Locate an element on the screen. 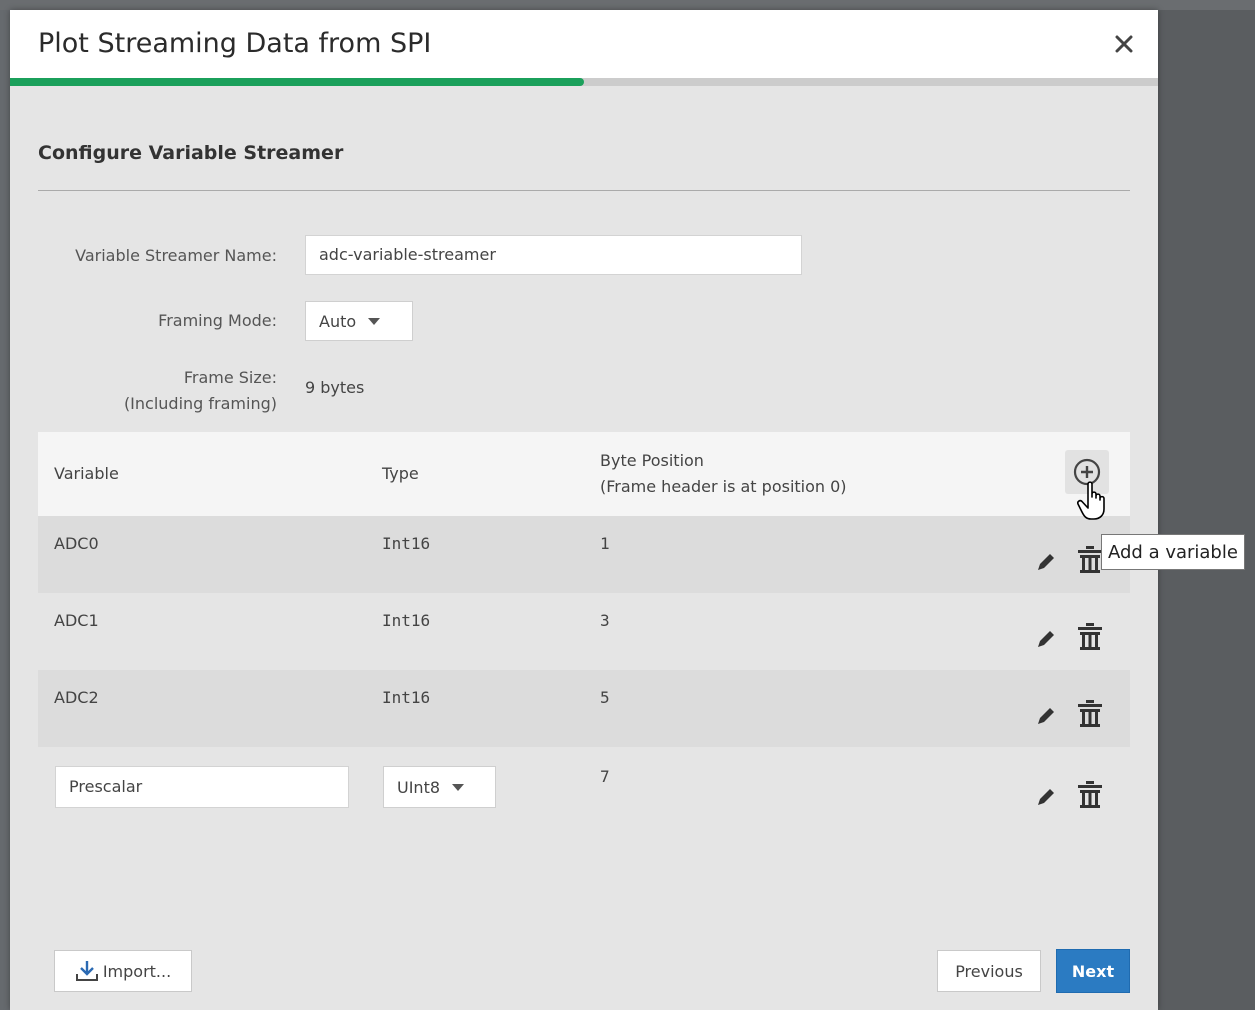 This screenshot has height=1010, width=1255. column-header-variable: Variable is located at coordinates (86, 473).